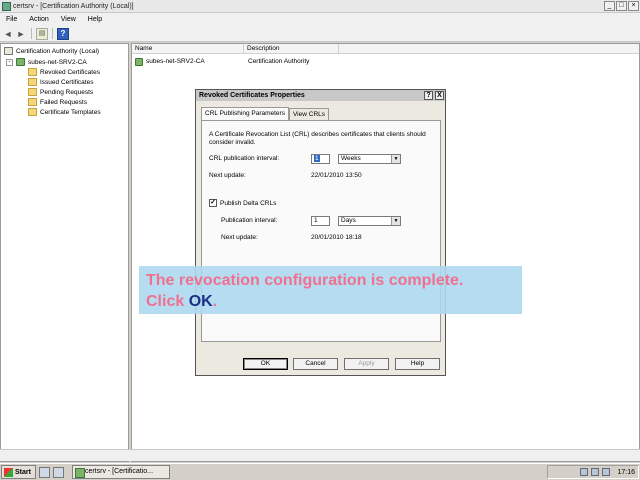 This screenshot has height=480, width=640. What do you see at coordinates (58, 51) in the screenshot?
I see `tree-root-label: Certification Authority (Local)` at bounding box center [58, 51].